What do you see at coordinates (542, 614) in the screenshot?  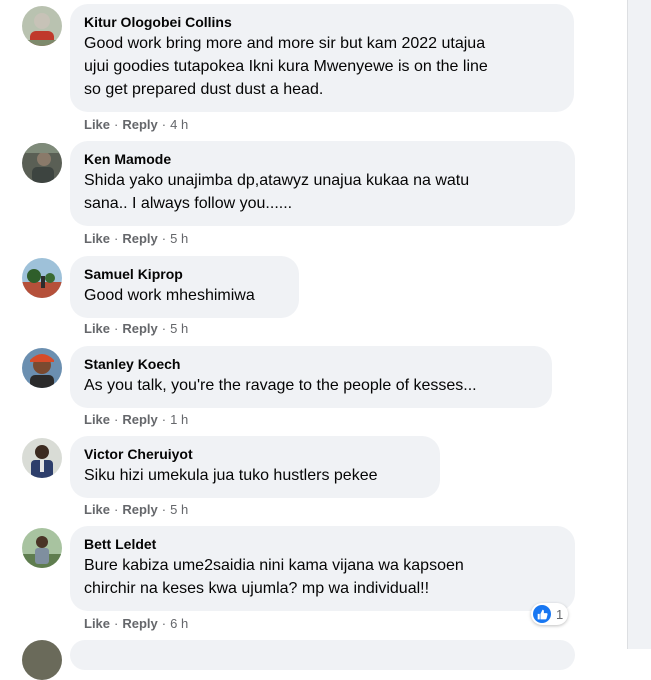 I see `like-reaction-icon` at bounding box center [542, 614].